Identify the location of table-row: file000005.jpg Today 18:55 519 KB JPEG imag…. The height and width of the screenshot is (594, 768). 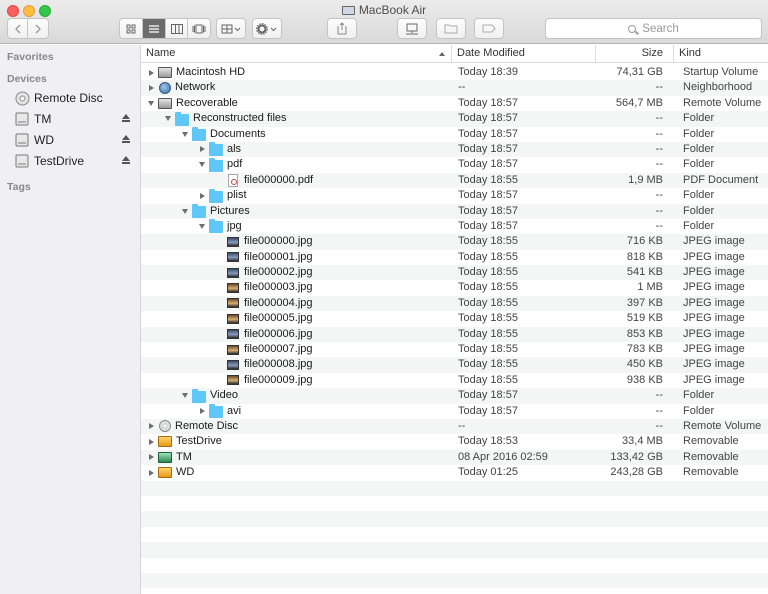
(454, 318).